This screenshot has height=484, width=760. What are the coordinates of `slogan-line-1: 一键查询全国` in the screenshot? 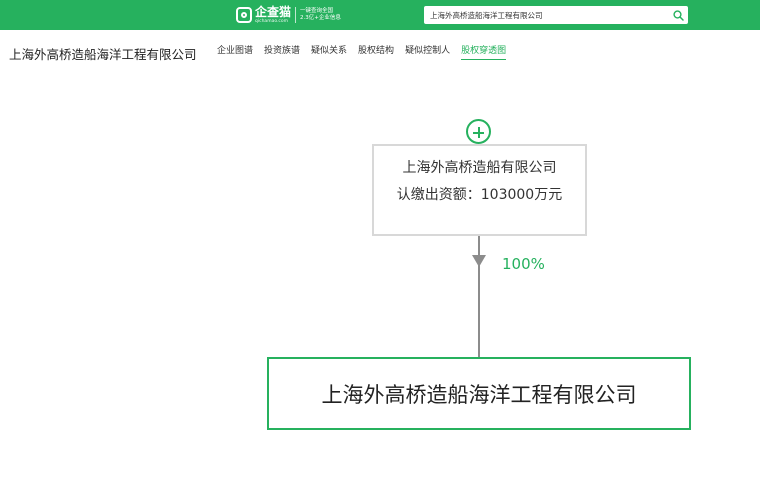 It's located at (317, 11).